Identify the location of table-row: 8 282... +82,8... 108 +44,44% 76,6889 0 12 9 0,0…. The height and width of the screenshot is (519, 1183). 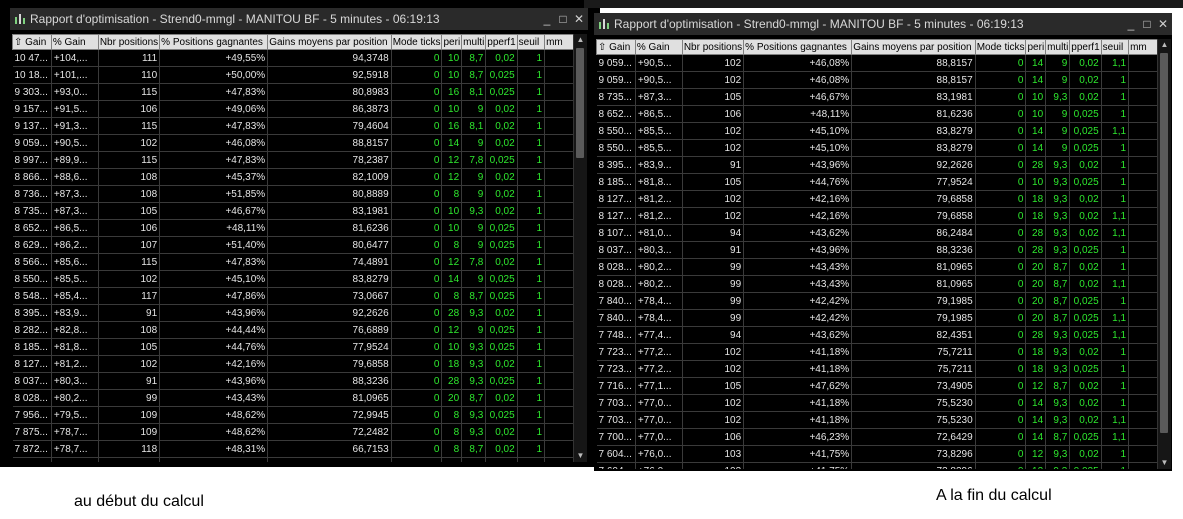
(293, 330).